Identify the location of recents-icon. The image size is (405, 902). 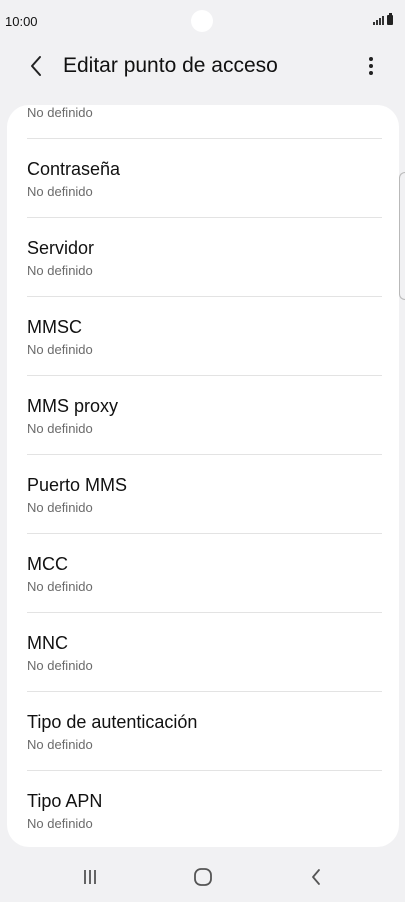
(90, 877).